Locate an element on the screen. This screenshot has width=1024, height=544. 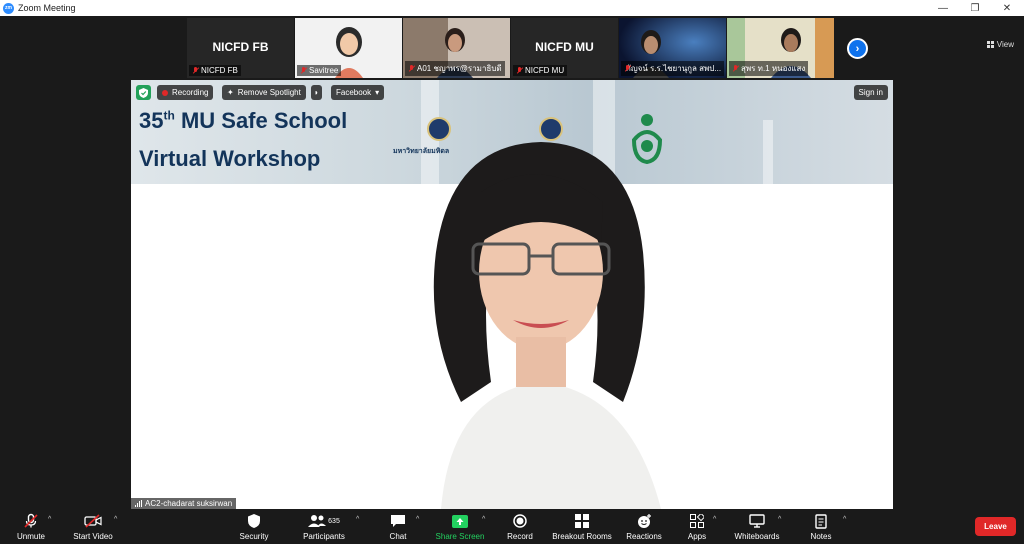
chat-button: Chat is located at coordinates (398, 527).